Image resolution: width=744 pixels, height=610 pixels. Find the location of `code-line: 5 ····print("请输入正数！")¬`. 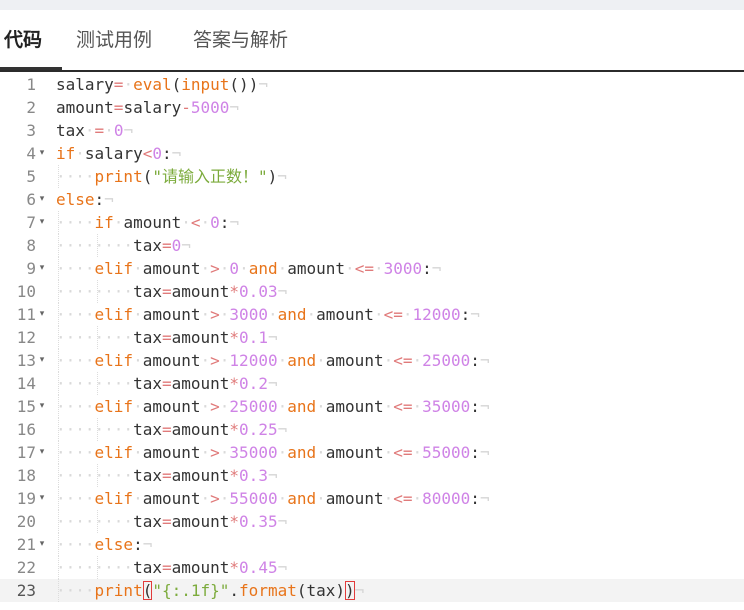

code-line: 5 ····print("请输入正数！")¬ is located at coordinates (372, 176).